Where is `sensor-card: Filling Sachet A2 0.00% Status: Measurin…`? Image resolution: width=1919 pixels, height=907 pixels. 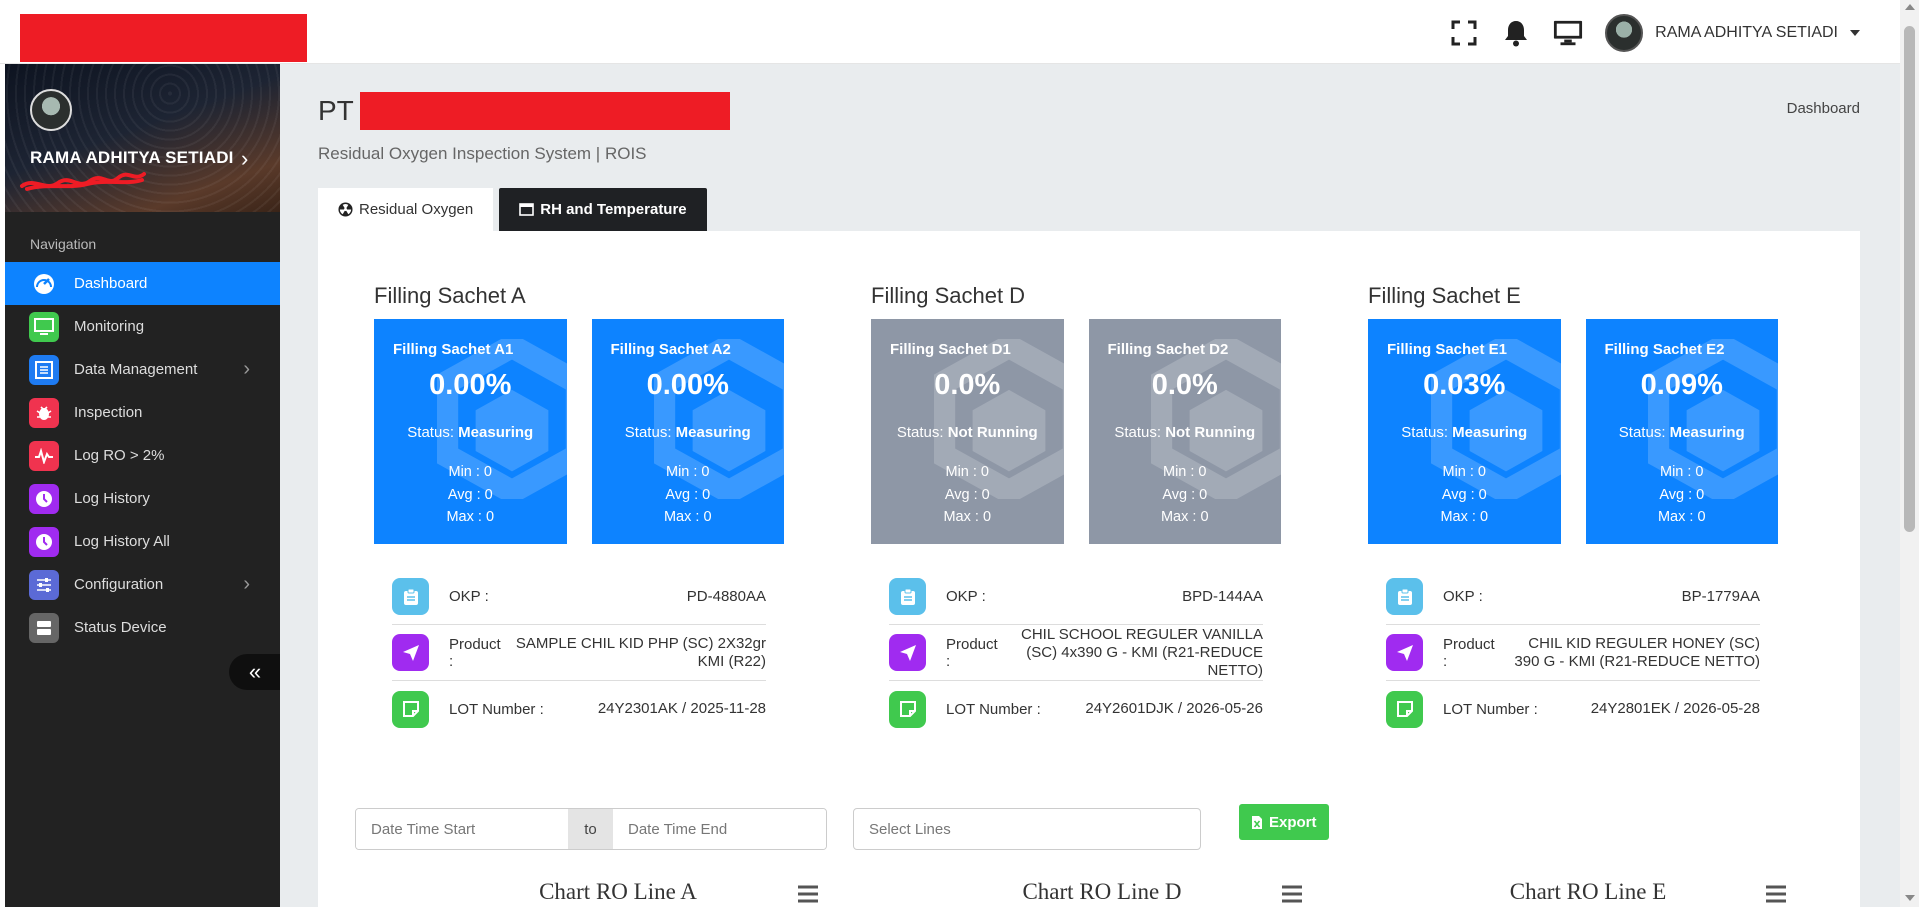 sensor-card: Filling Sachet A2 0.00% Status: Measurin… is located at coordinates (688, 431).